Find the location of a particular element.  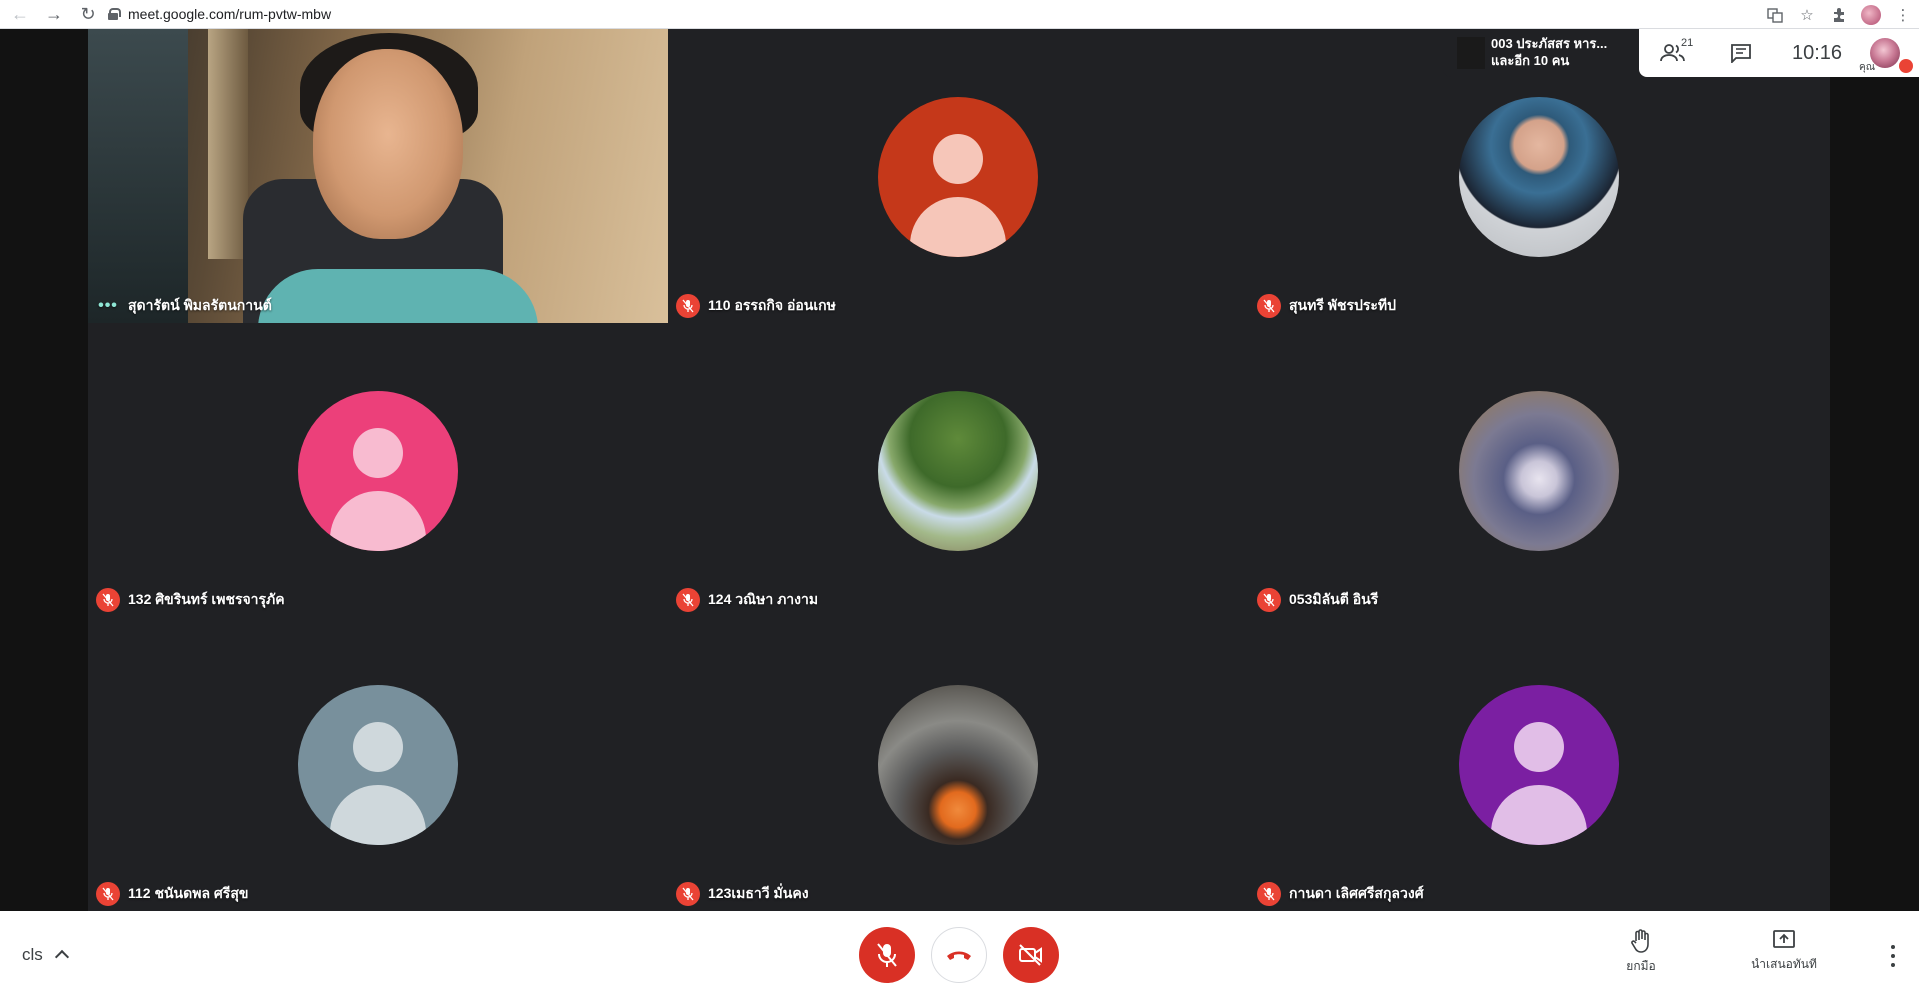

present-now-button: นำเสนอทันที is located at coordinates (1784, 951).